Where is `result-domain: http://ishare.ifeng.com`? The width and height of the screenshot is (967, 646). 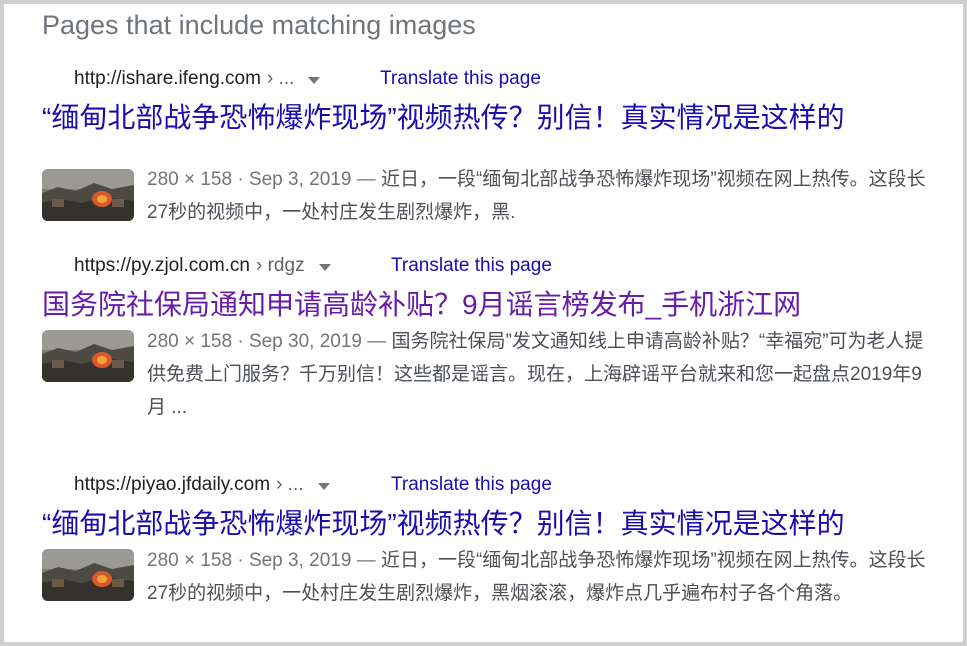 result-domain: http://ishare.ifeng.com is located at coordinates (167, 78).